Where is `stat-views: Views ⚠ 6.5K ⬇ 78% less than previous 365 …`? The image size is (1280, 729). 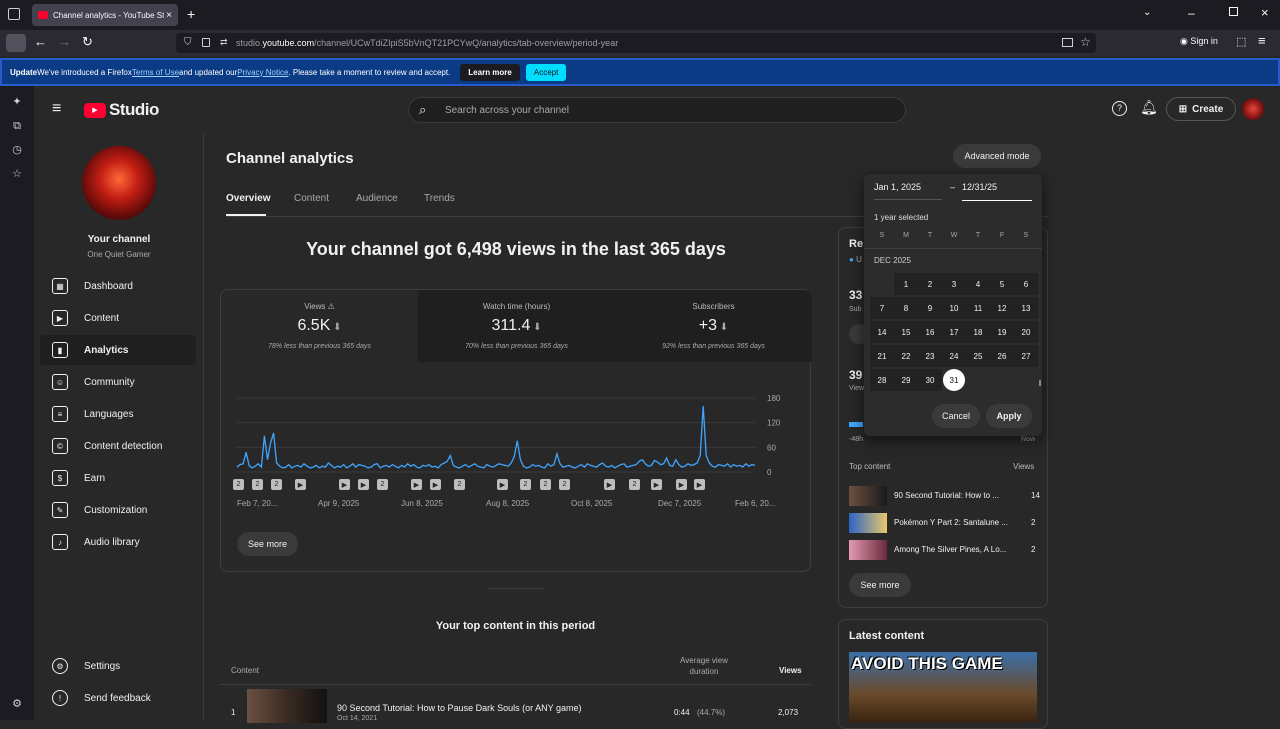 stat-views: Views ⚠ 6.5K ⬇ 78% less than previous 365 … is located at coordinates (319, 326).